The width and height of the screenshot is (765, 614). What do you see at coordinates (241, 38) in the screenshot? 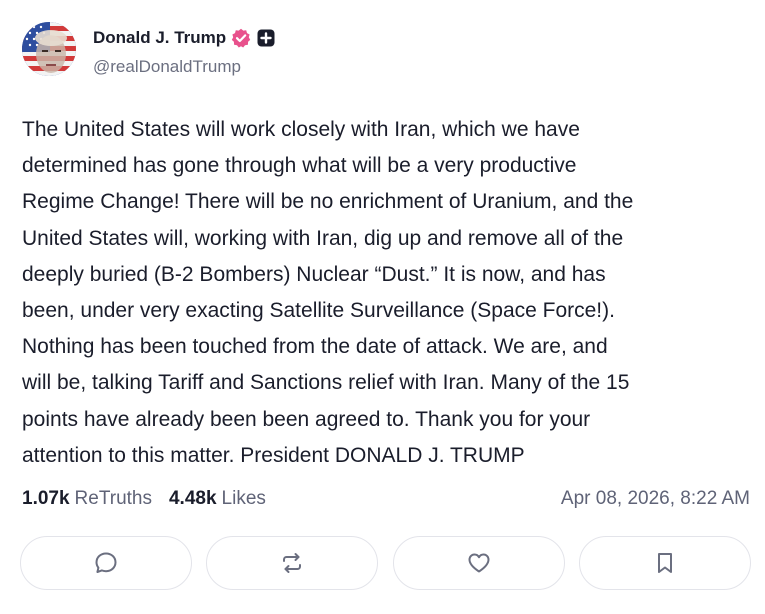
I see `verified-badge-icon` at bounding box center [241, 38].